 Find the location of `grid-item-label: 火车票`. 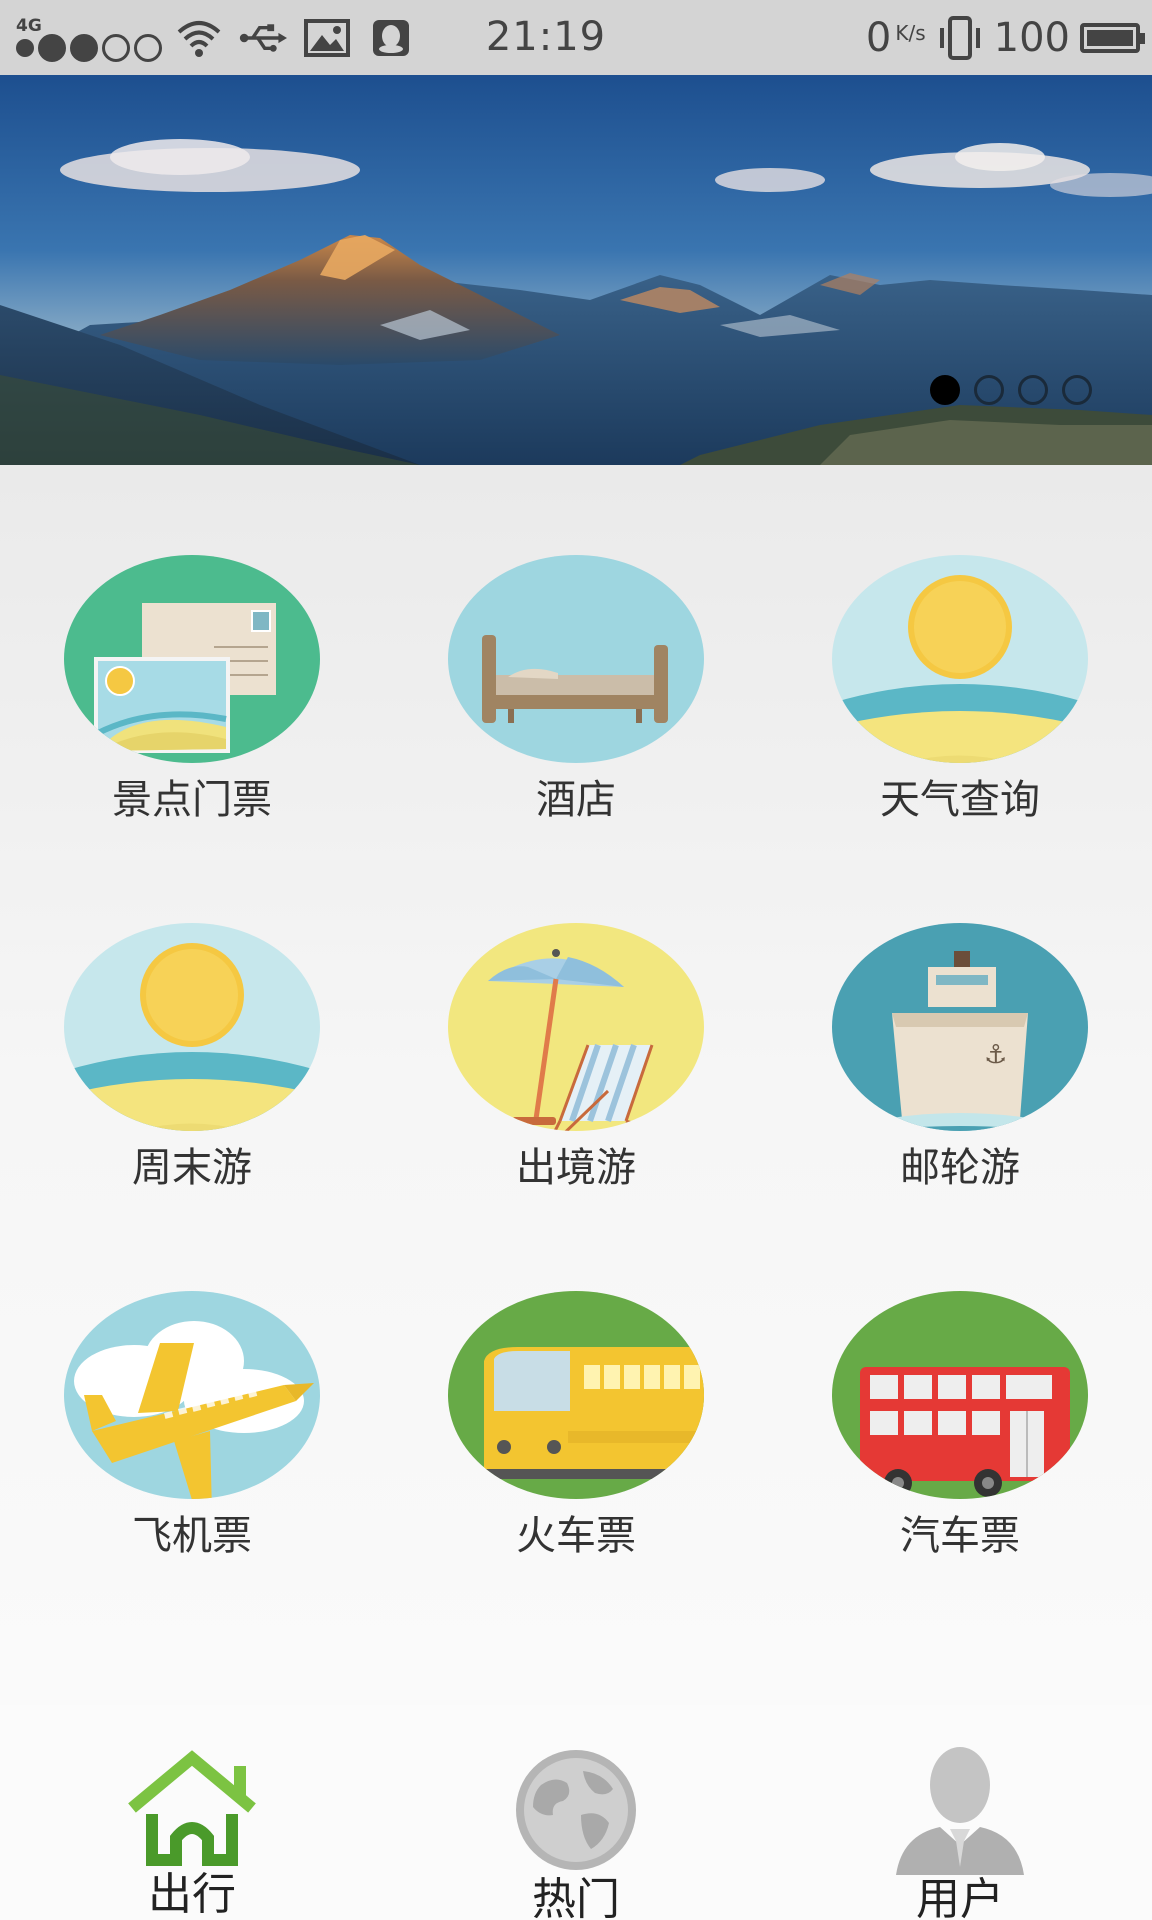

grid-item-label: 火车票 is located at coordinates (576, 1536).